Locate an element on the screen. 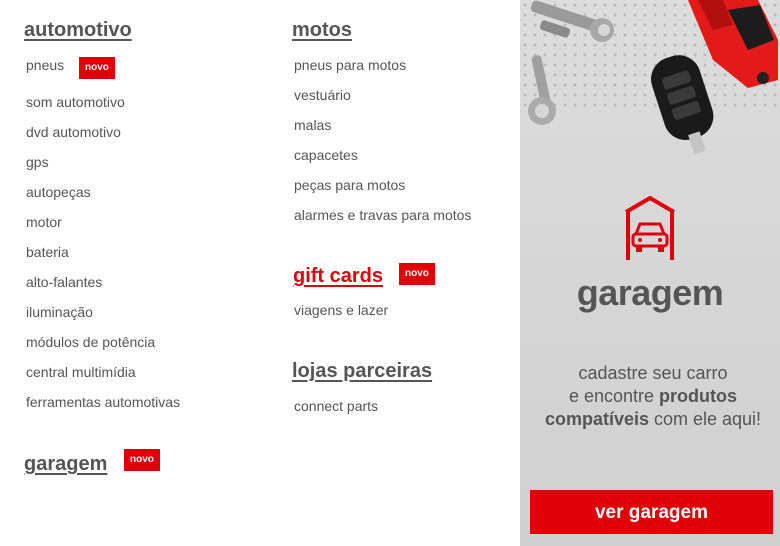  automotivo-link: som automotivo is located at coordinates (75, 102).